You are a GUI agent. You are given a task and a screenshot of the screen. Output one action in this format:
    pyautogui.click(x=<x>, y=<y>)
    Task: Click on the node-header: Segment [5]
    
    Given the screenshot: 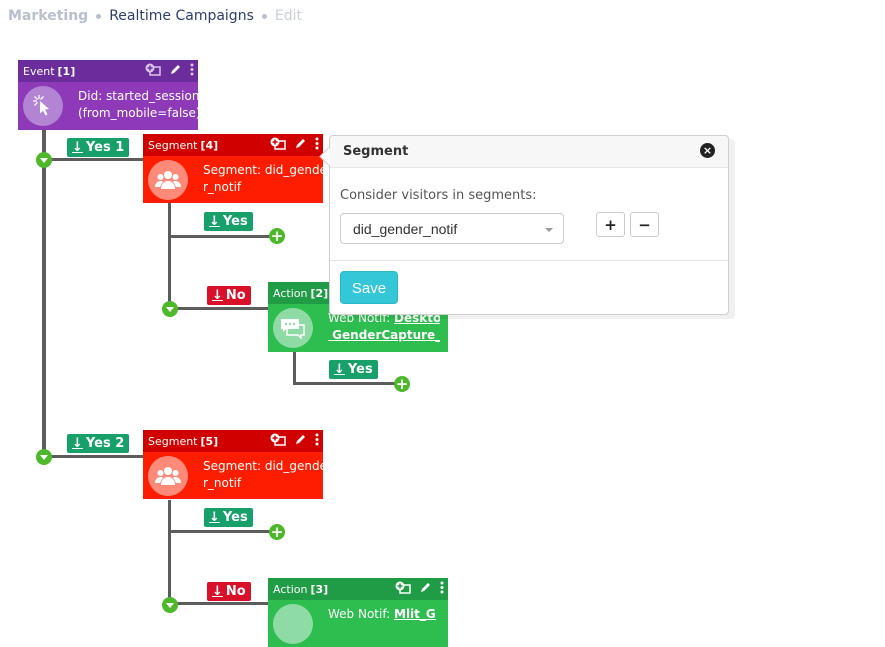 What is the action you would take?
    pyautogui.click(x=233, y=441)
    